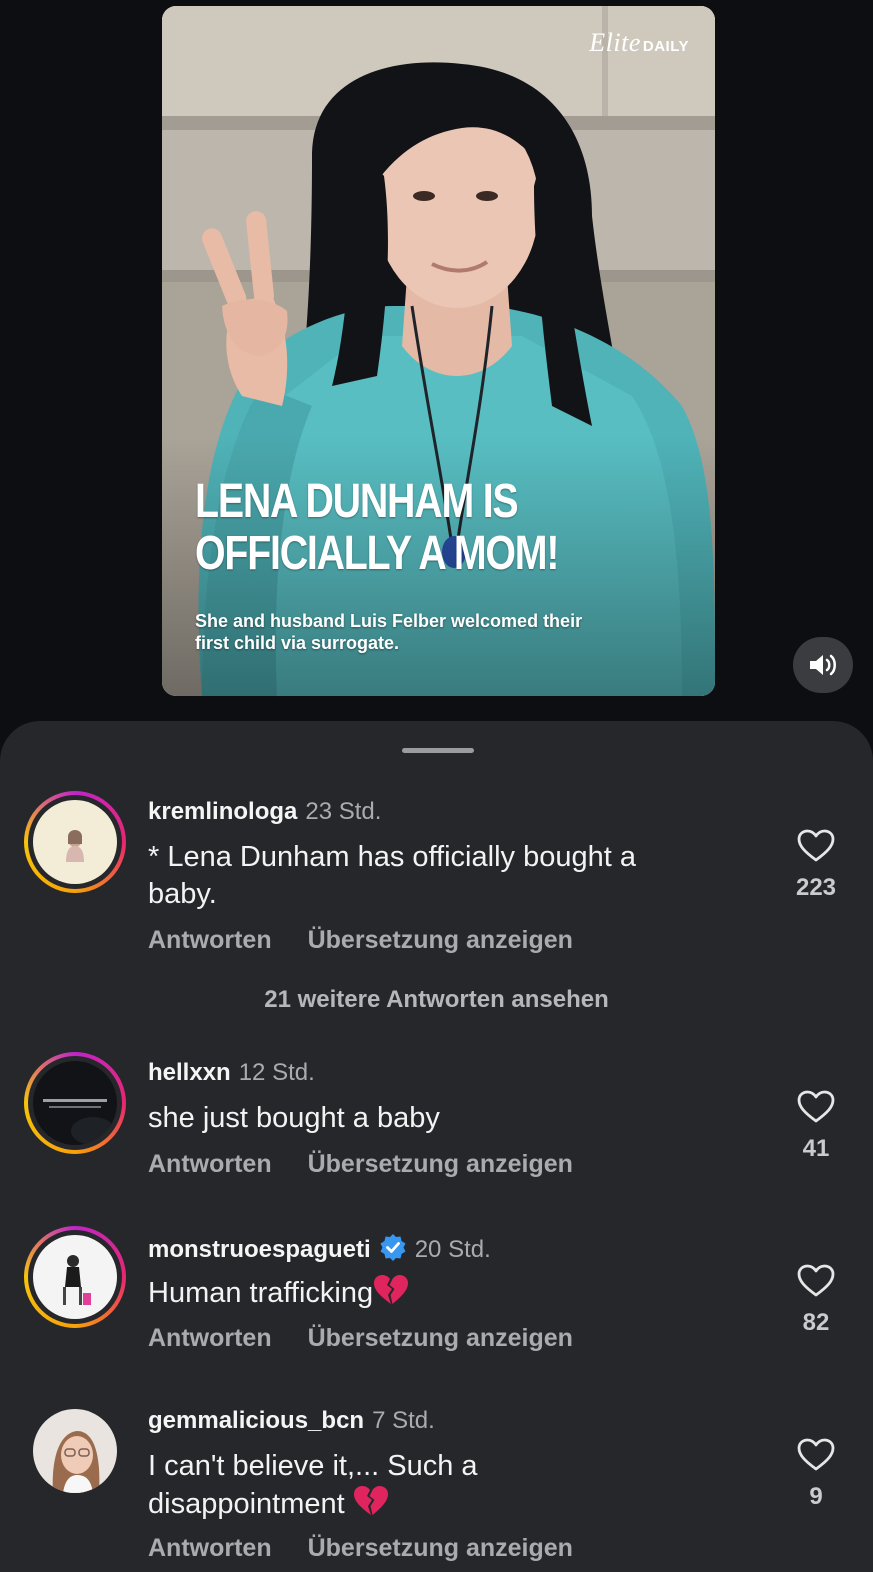  Describe the element at coordinates (276, 1072) in the screenshot. I see `comment-time: 12 Std.` at that location.